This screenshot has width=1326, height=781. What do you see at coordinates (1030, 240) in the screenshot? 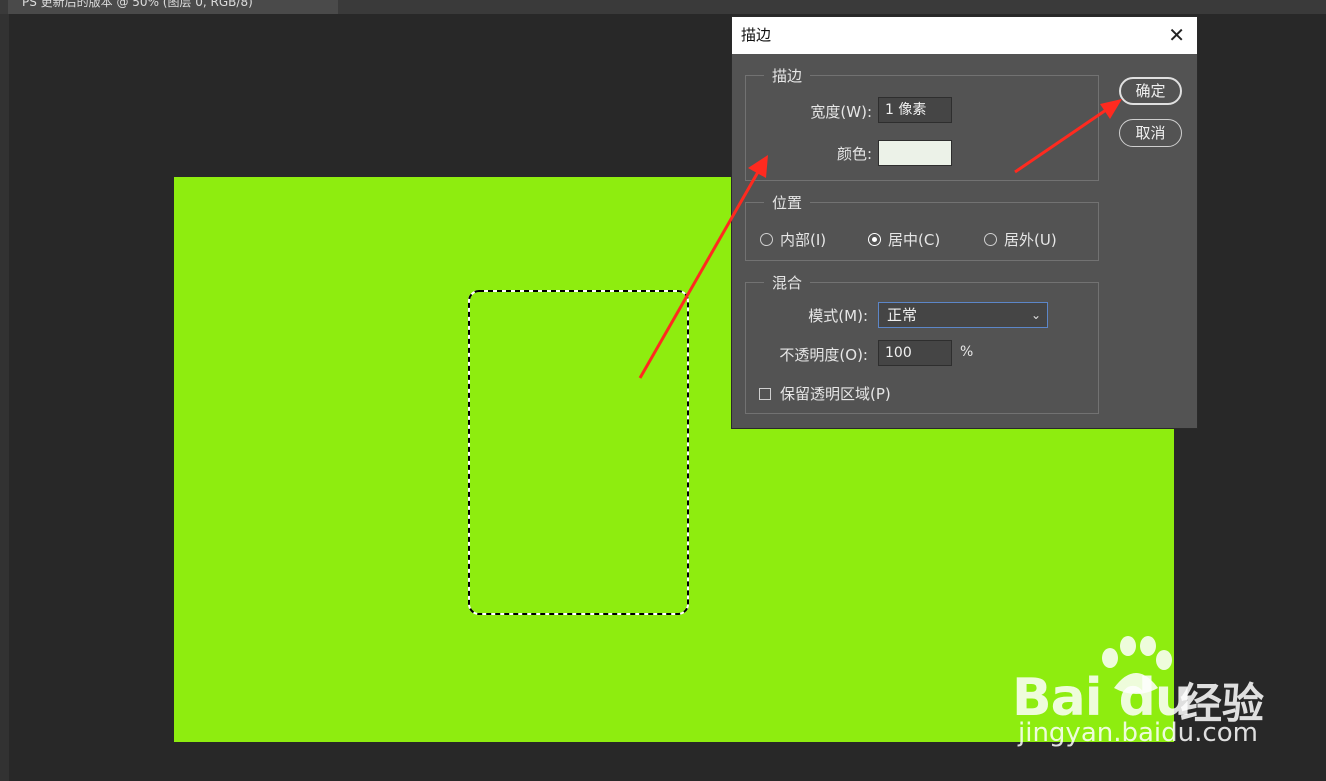
I see `radio-outside-label: 居外(U)` at bounding box center [1030, 240].